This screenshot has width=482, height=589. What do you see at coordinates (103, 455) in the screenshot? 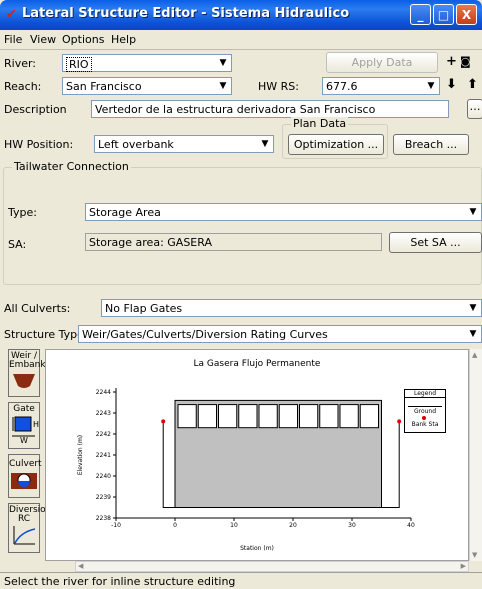
I see `y-tick-label: 2241` at bounding box center [103, 455].